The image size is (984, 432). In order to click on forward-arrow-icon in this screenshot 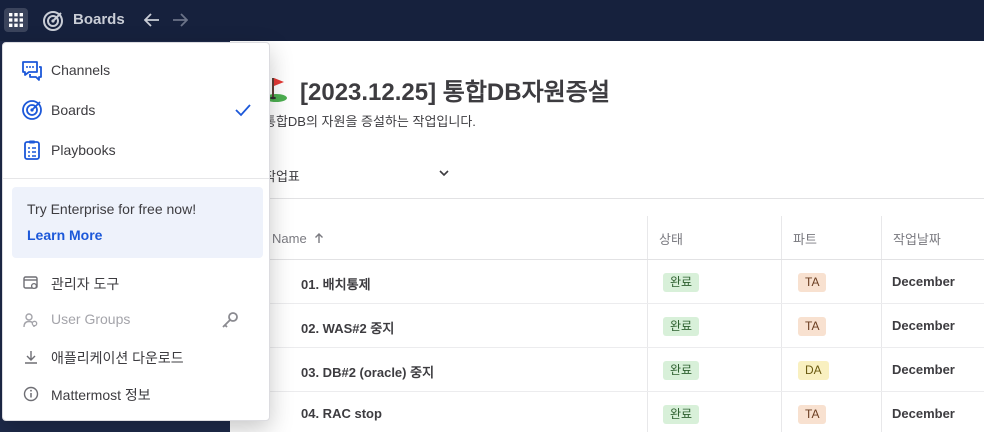, I will do `click(180, 20)`.